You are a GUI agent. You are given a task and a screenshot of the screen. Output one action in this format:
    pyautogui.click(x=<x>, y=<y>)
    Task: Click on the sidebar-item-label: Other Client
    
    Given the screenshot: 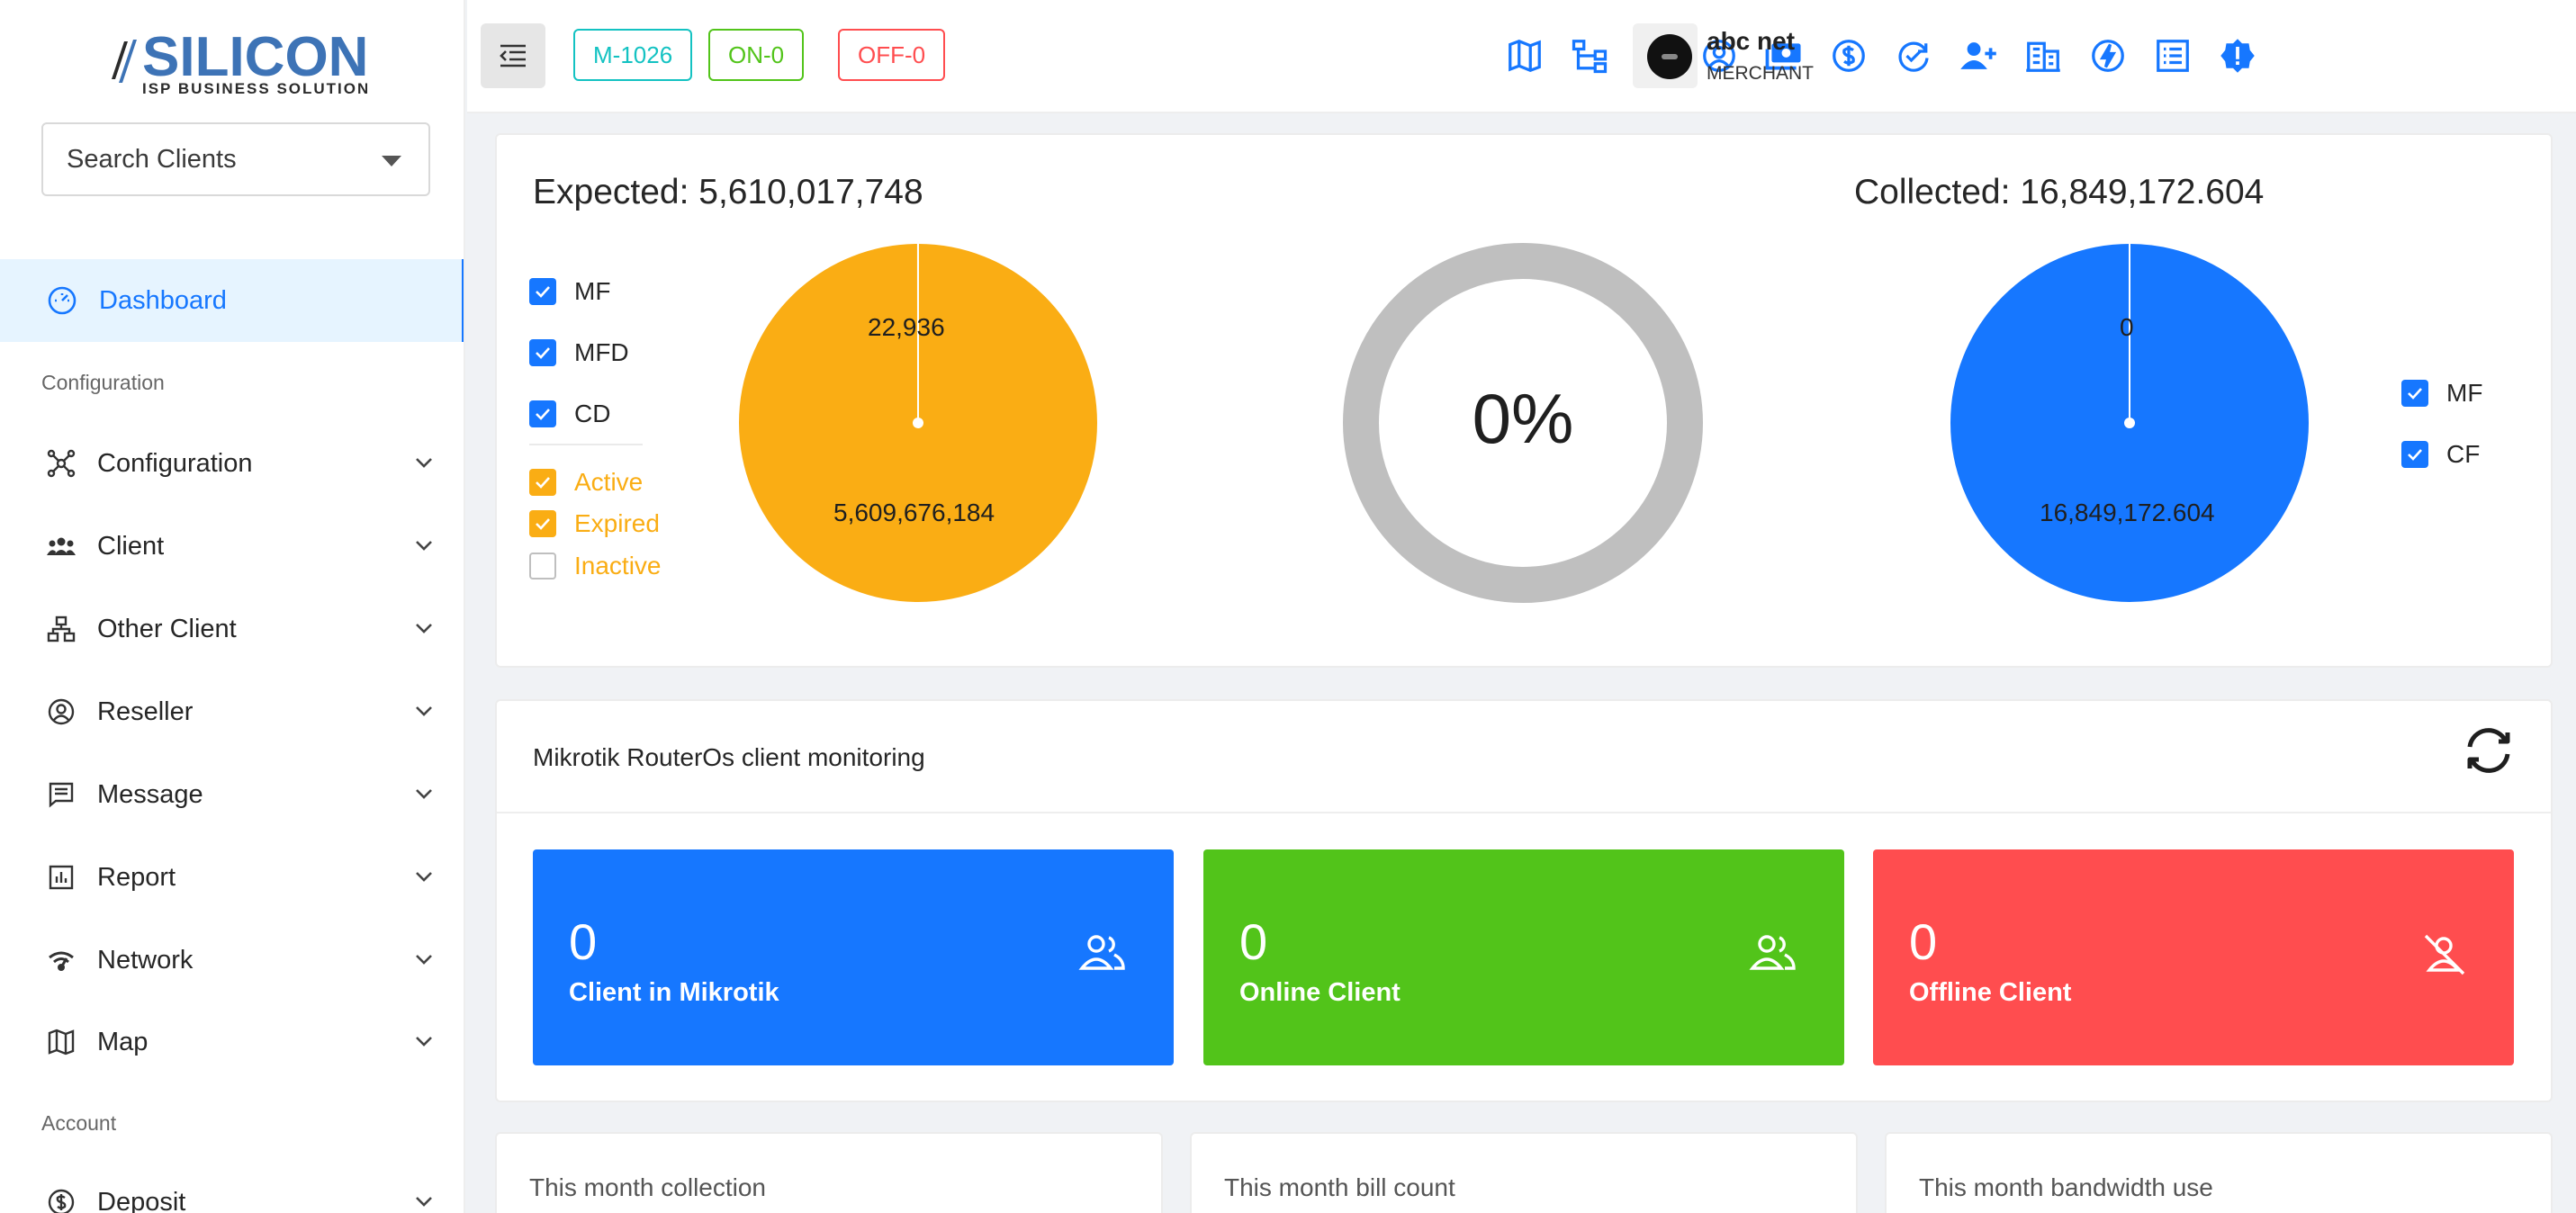 What is the action you would take?
    pyautogui.click(x=167, y=628)
    